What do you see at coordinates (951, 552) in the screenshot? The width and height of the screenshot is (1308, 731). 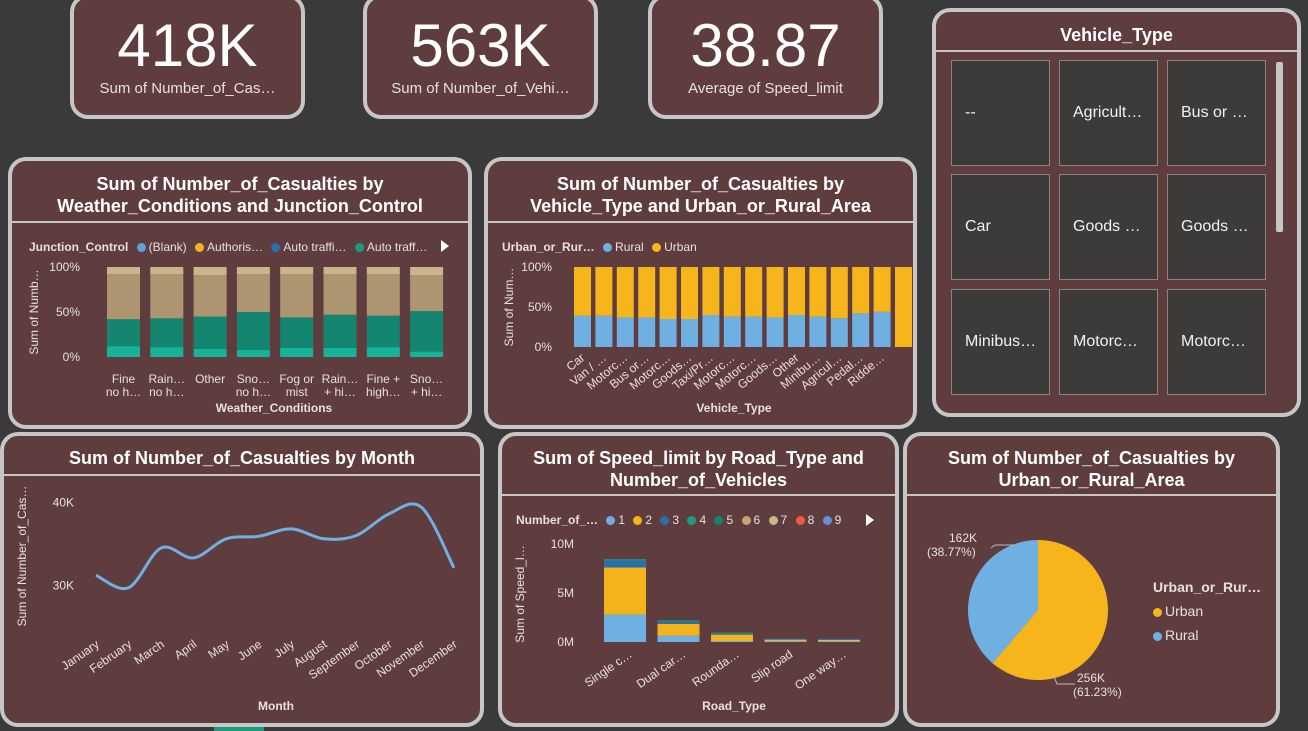 I see `pie-data-label: (38.77%)` at bounding box center [951, 552].